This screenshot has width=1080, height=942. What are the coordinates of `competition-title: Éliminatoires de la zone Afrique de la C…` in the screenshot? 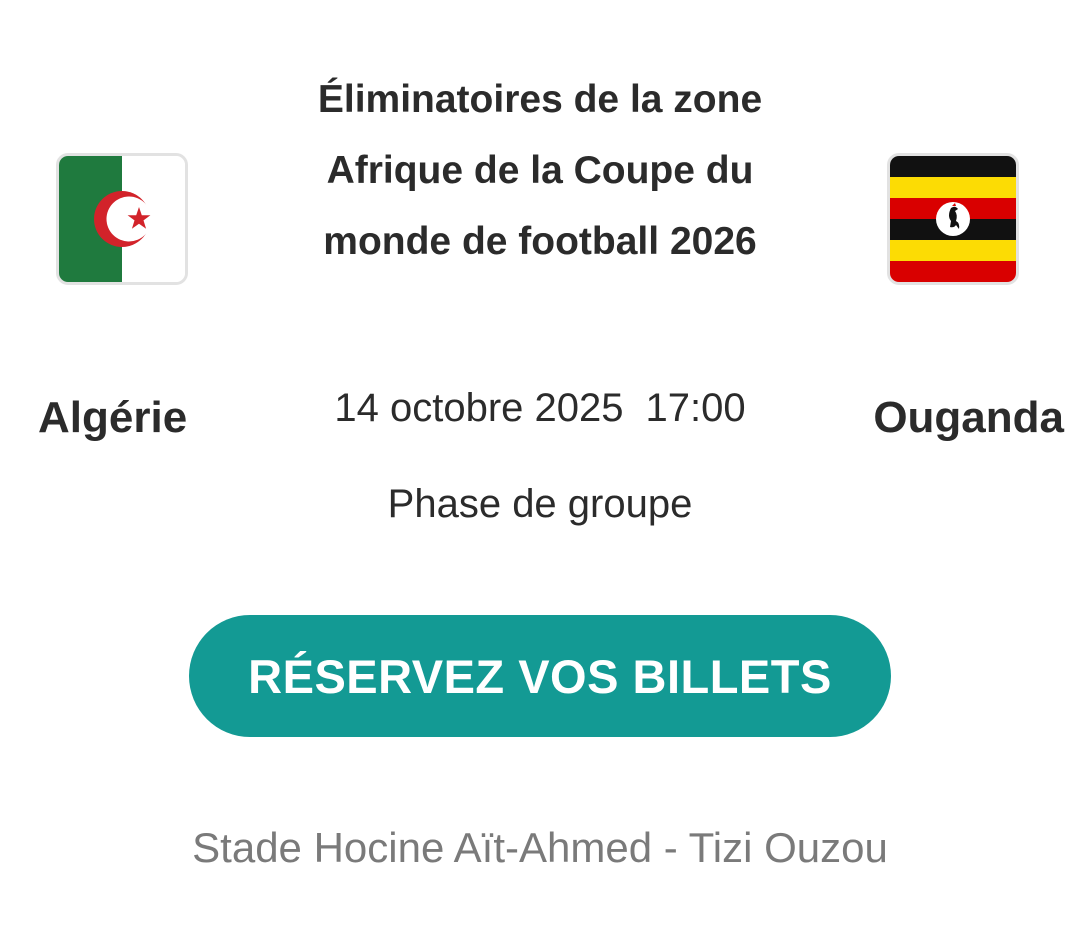 It's located at (540, 170).